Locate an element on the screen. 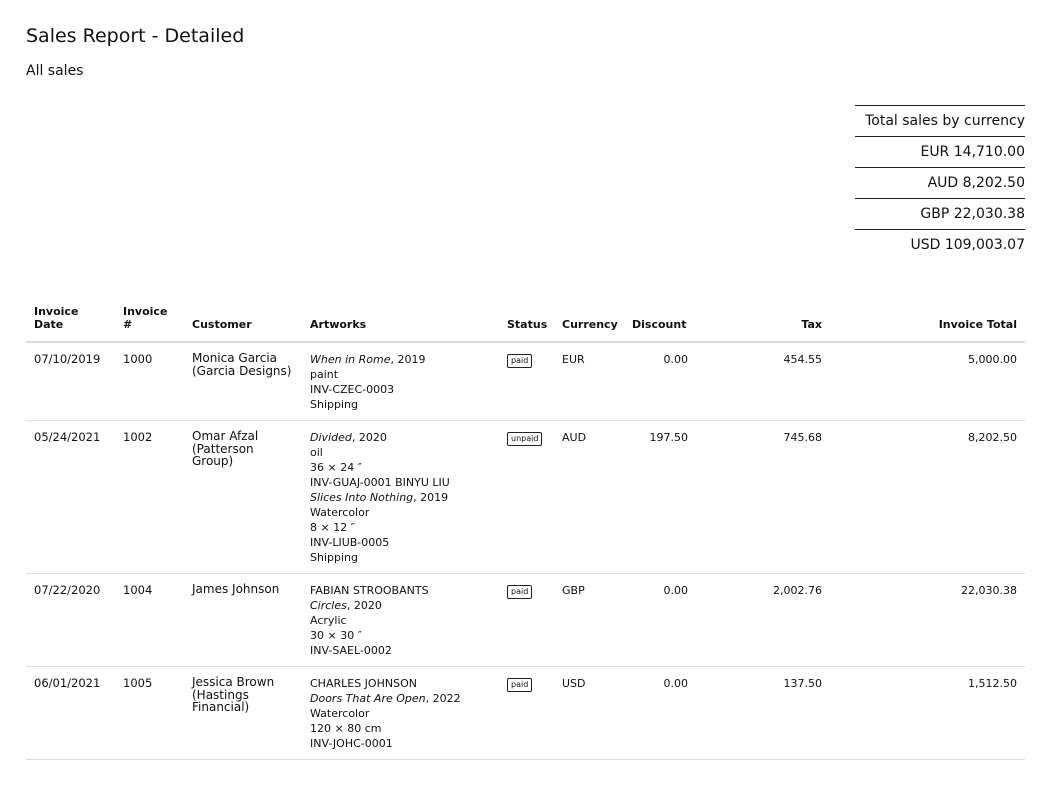  total-gbp: GBP 22,030.38 is located at coordinates (940, 214).